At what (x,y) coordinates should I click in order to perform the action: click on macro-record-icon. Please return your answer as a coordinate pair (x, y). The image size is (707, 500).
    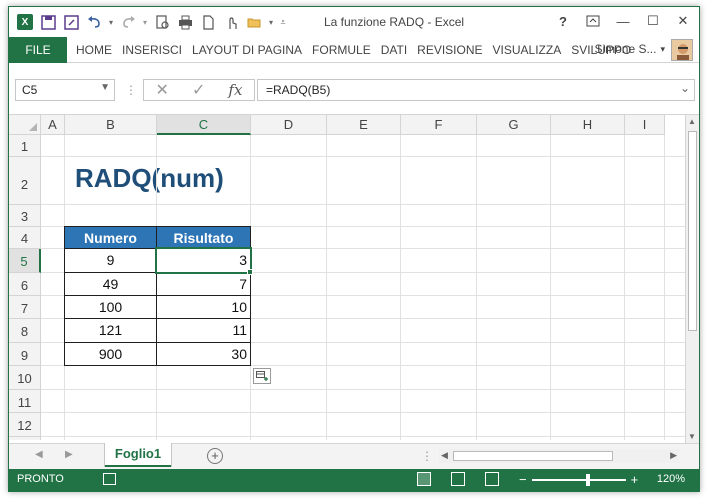
    Looking at the image, I should click on (109, 479).